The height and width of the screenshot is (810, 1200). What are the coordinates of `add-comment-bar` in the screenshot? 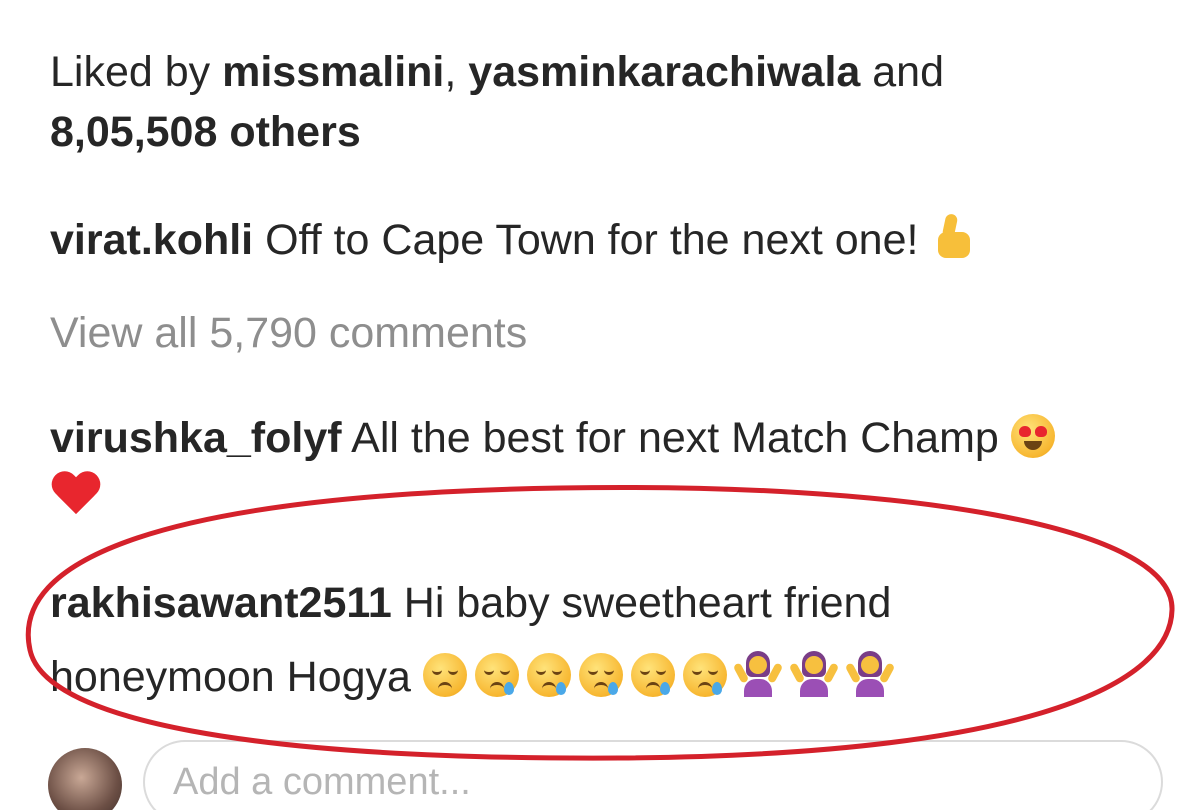 It's located at (613, 775).